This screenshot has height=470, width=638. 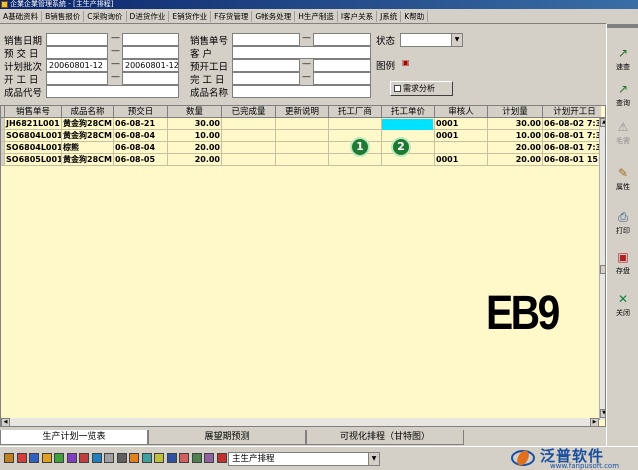 What do you see at coordinates (316, 16) in the screenshot?
I see `menu-item: H生产制造` at bounding box center [316, 16].